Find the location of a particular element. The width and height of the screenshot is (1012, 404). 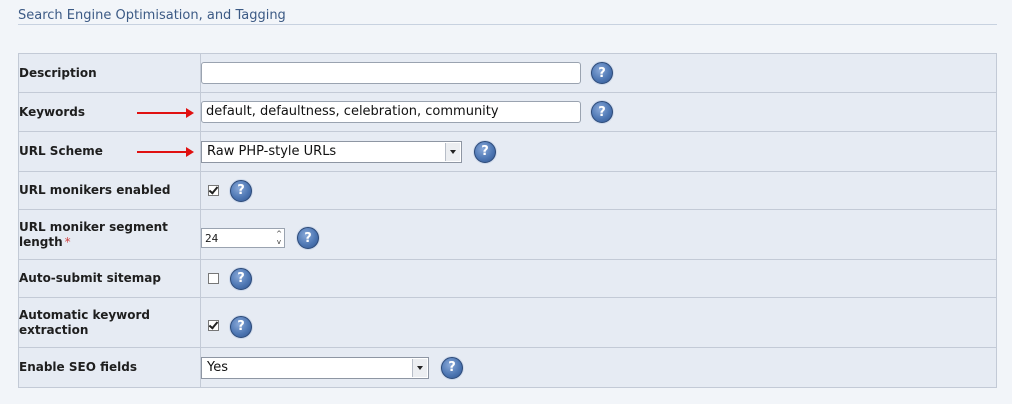

auto-keyword-checkbox is located at coordinates (213, 325).